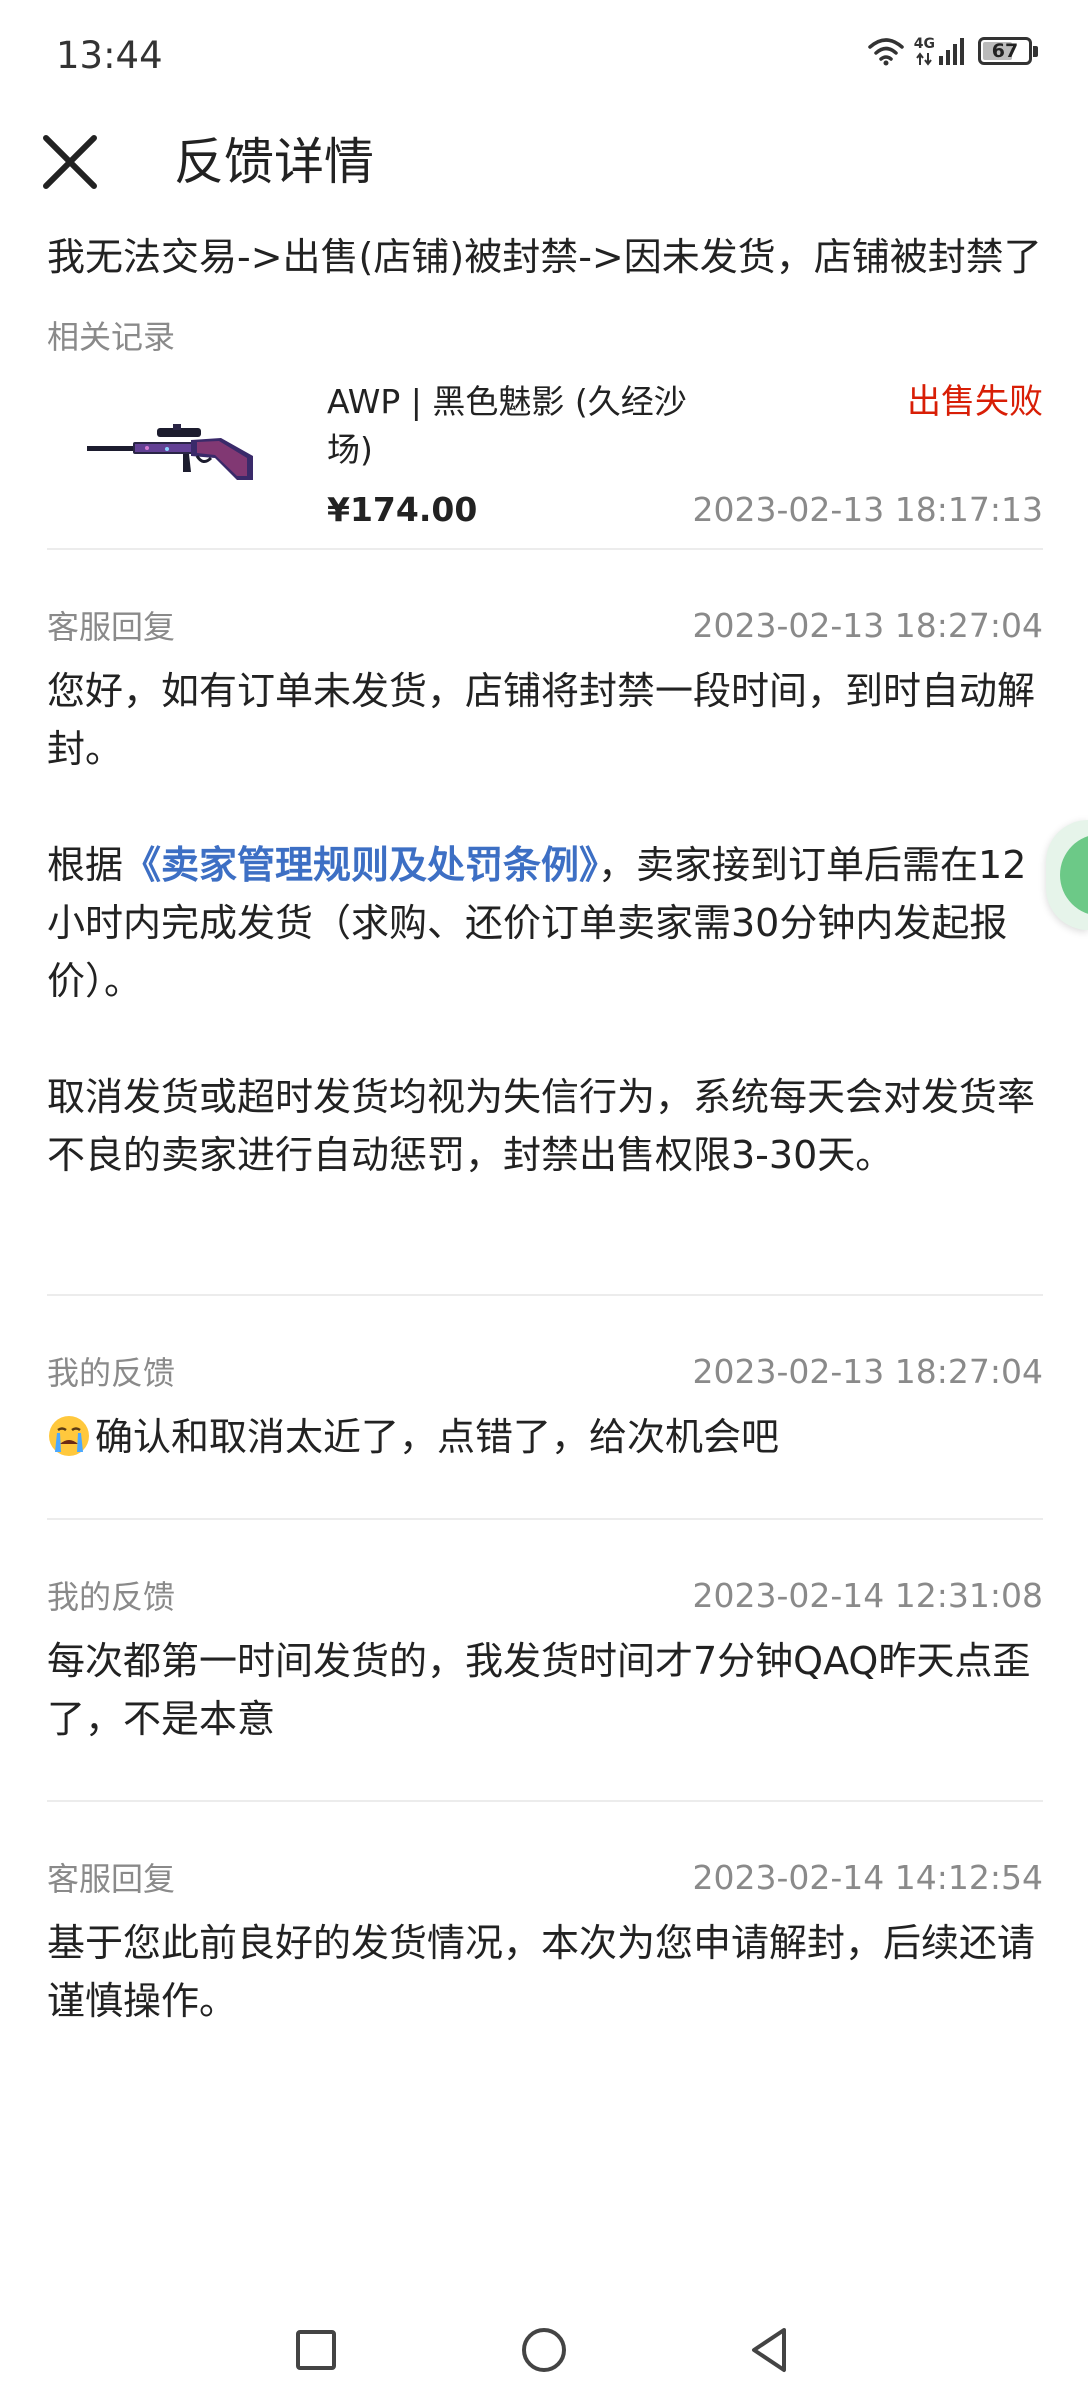  What do you see at coordinates (70, 162) in the screenshot?
I see `close-icon` at bounding box center [70, 162].